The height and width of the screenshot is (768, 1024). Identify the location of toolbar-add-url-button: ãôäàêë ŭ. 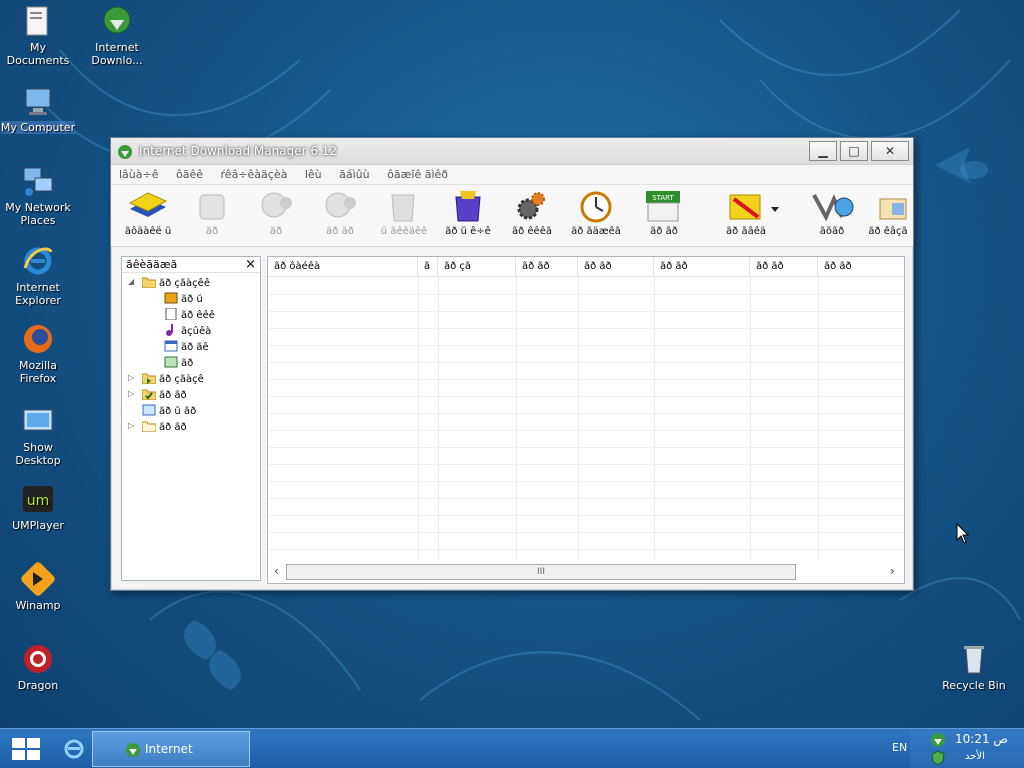
(148, 213).